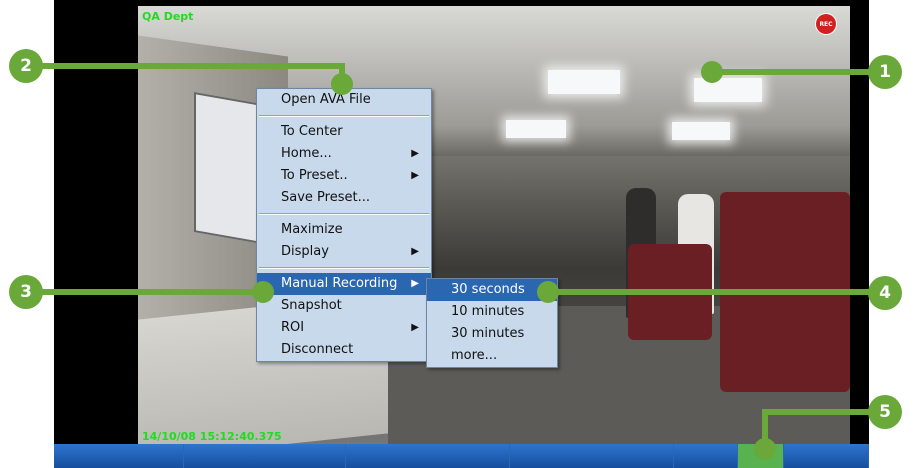  Describe the element at coordinates (344, 230) in the screenshot. I see `menu-item-maximize: Maximize` at that location.